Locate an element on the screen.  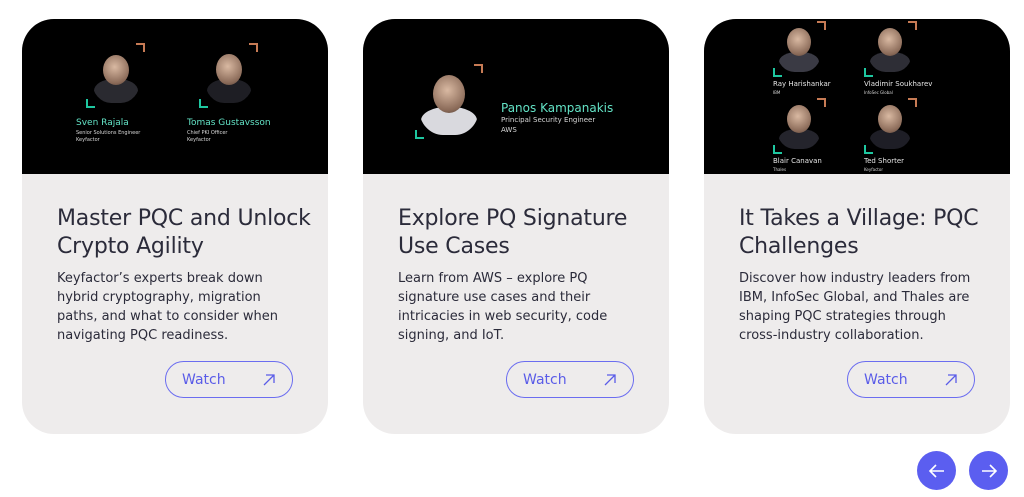
previous-button is located at coordinates (936, 470).